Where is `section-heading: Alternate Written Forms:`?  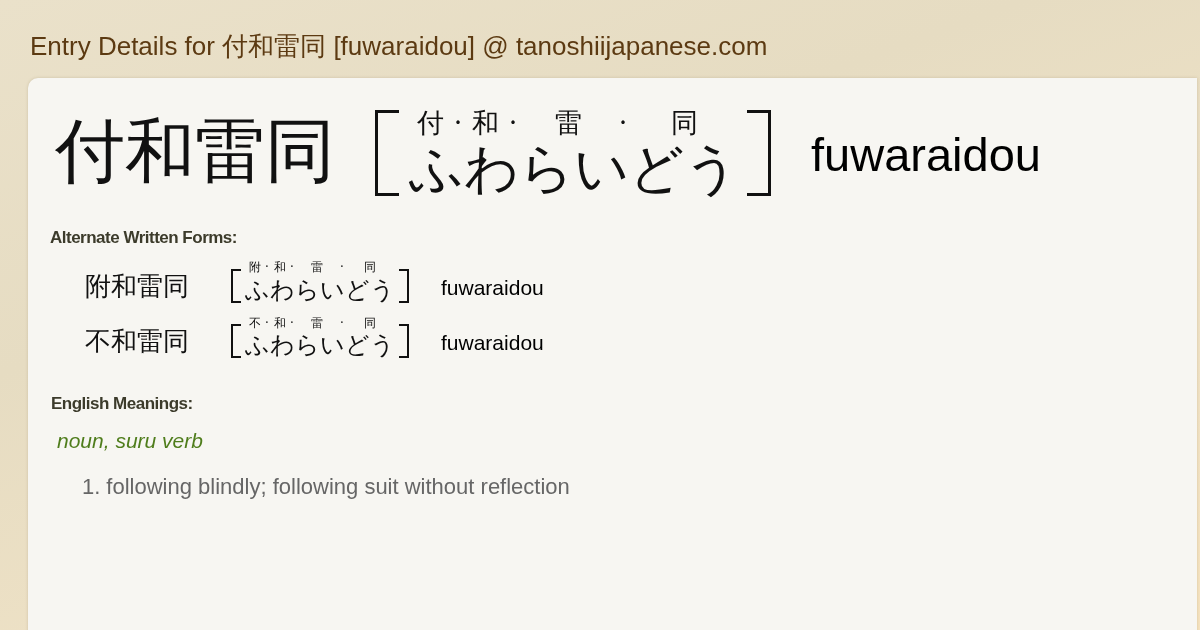
section-heading: Alternate Written Forms: is located at coordinates (144, 238).